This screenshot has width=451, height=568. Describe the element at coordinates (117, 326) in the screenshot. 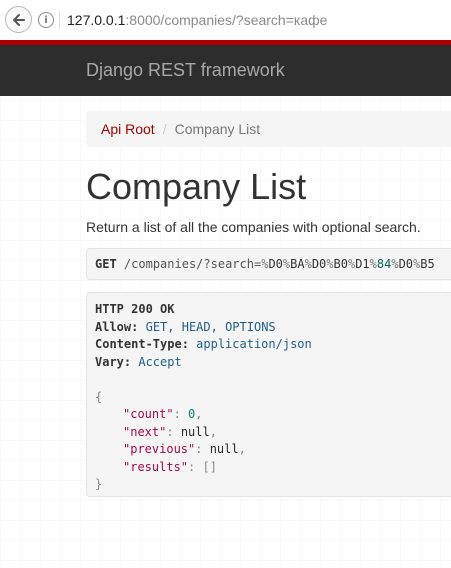

I see `header-name: Allow:` at that location.